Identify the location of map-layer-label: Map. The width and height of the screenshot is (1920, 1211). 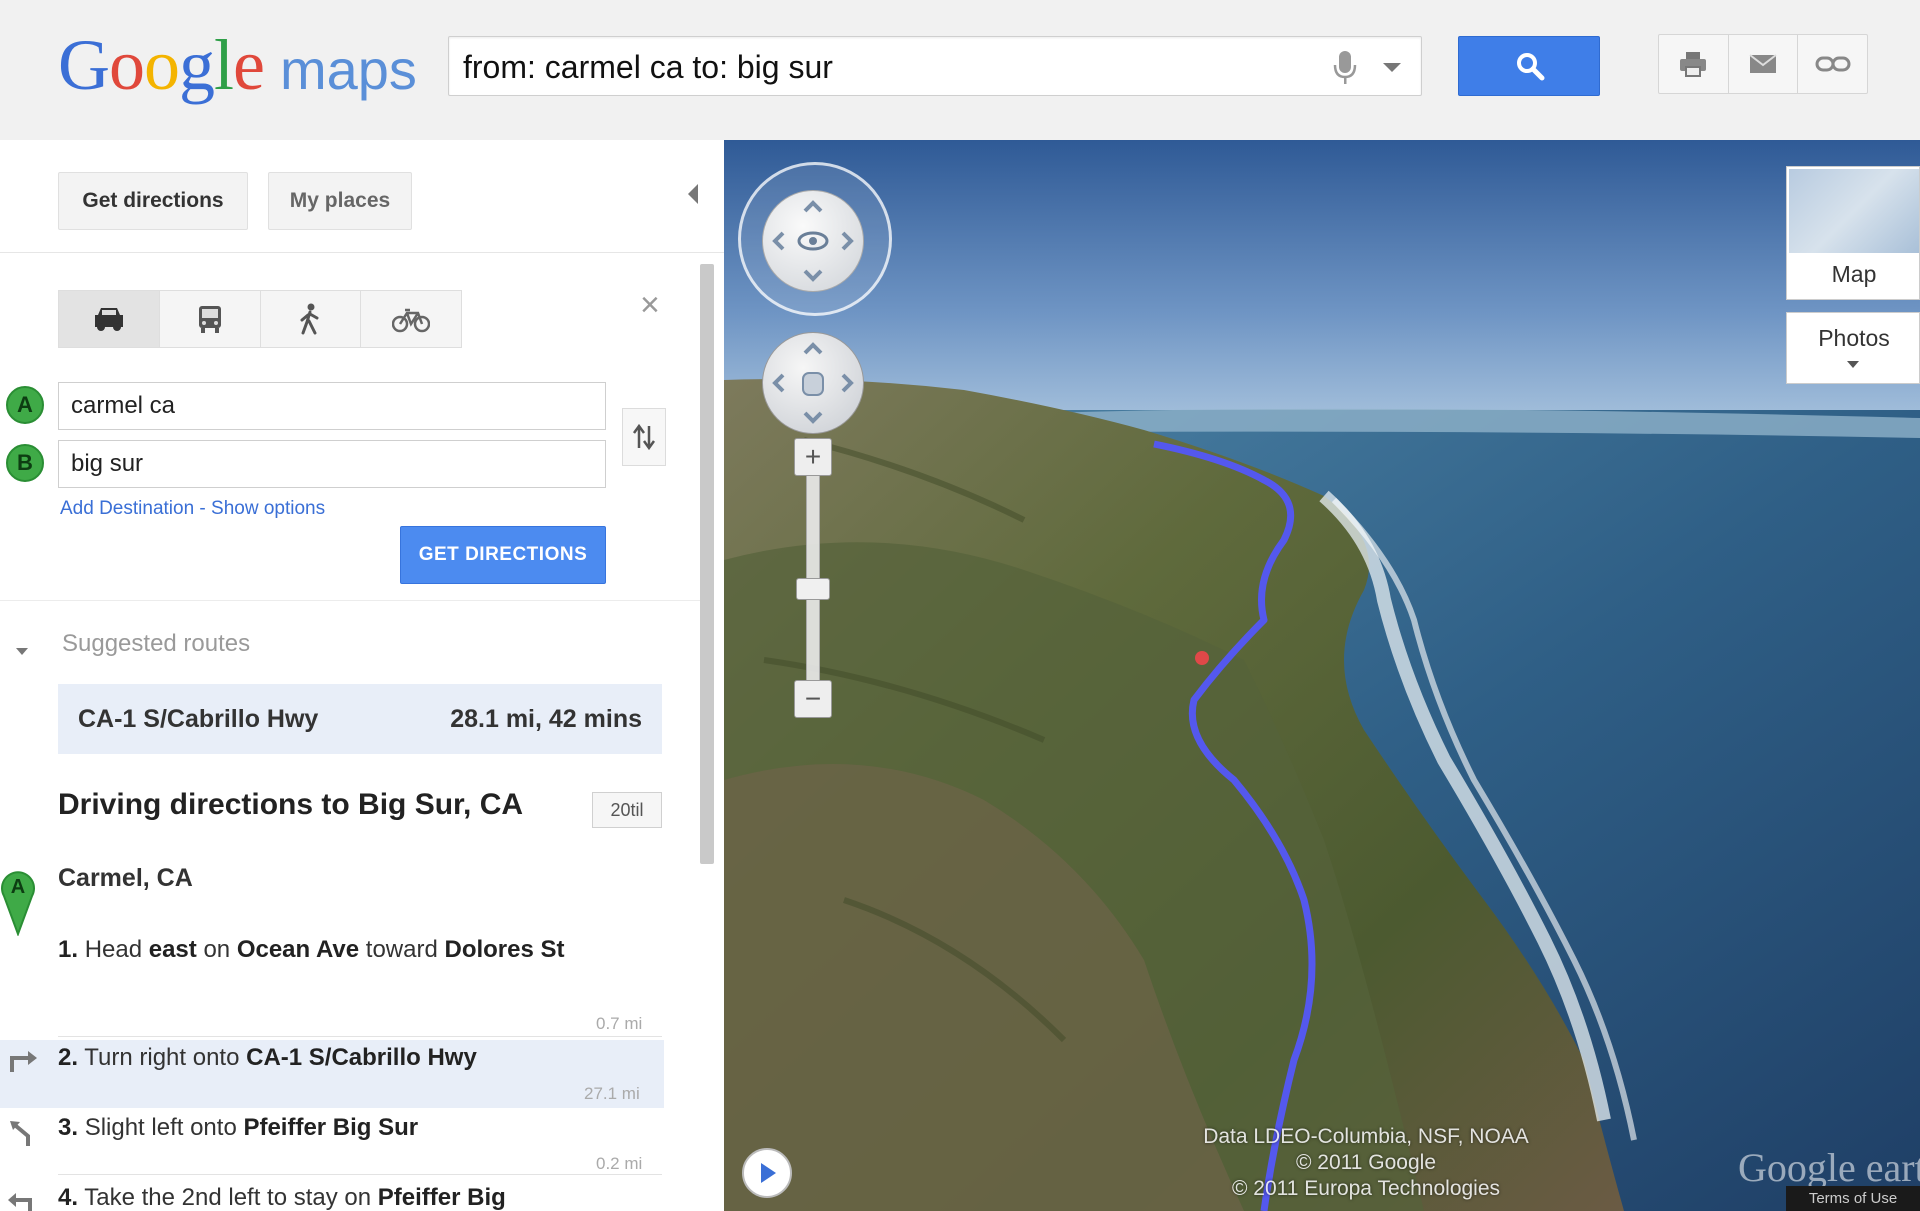
(1854, 274).